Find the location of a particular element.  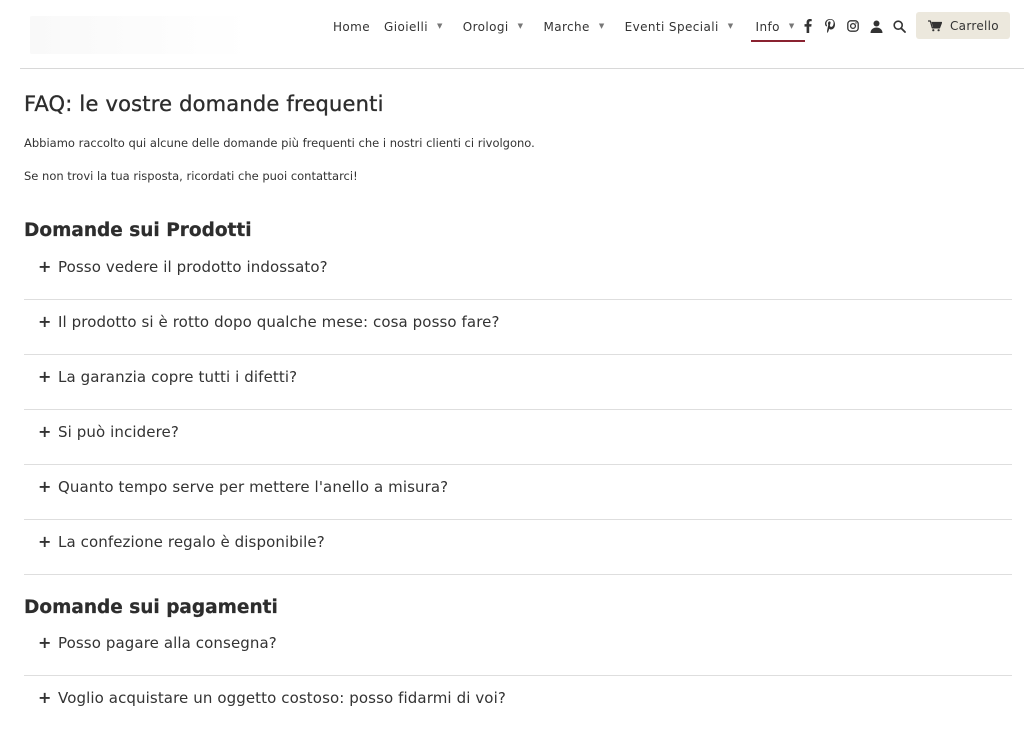

faq-item: + Posso vedere il prodotto indossato? is located at coordinates (518, 272).